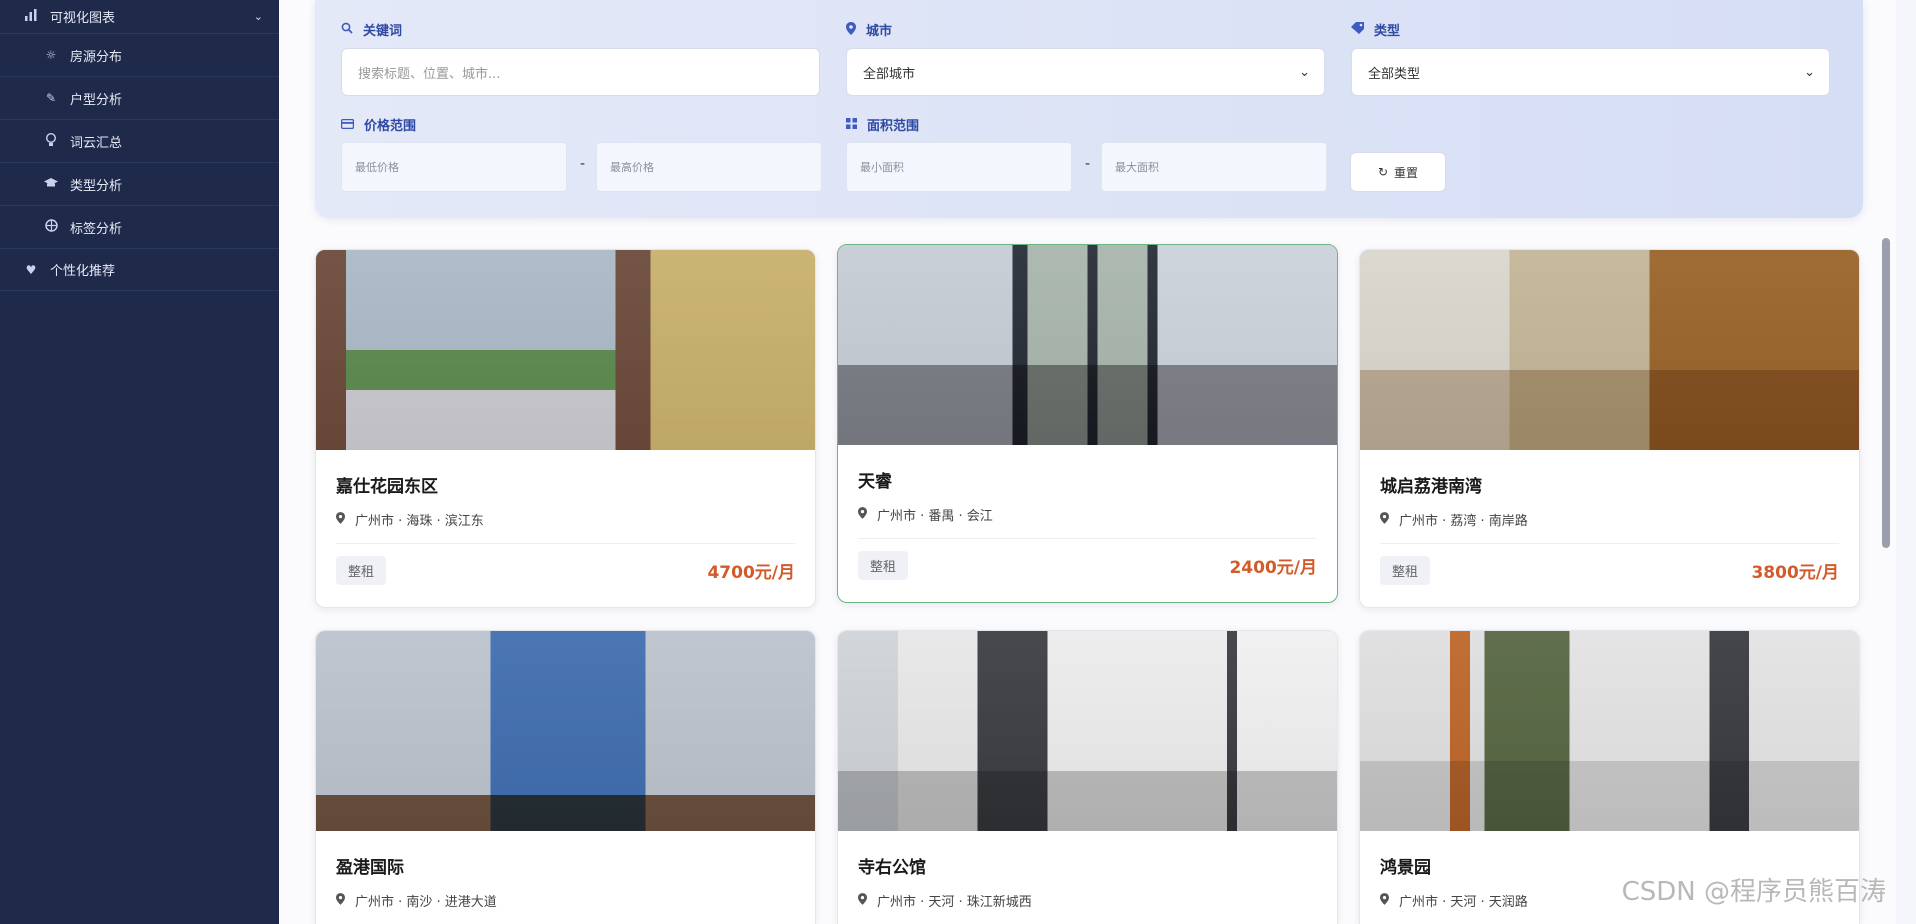 The image size is (1916, 924). I want to click on sidebar-item-charts: 可视化图表 ⌄, so click(139, 17).